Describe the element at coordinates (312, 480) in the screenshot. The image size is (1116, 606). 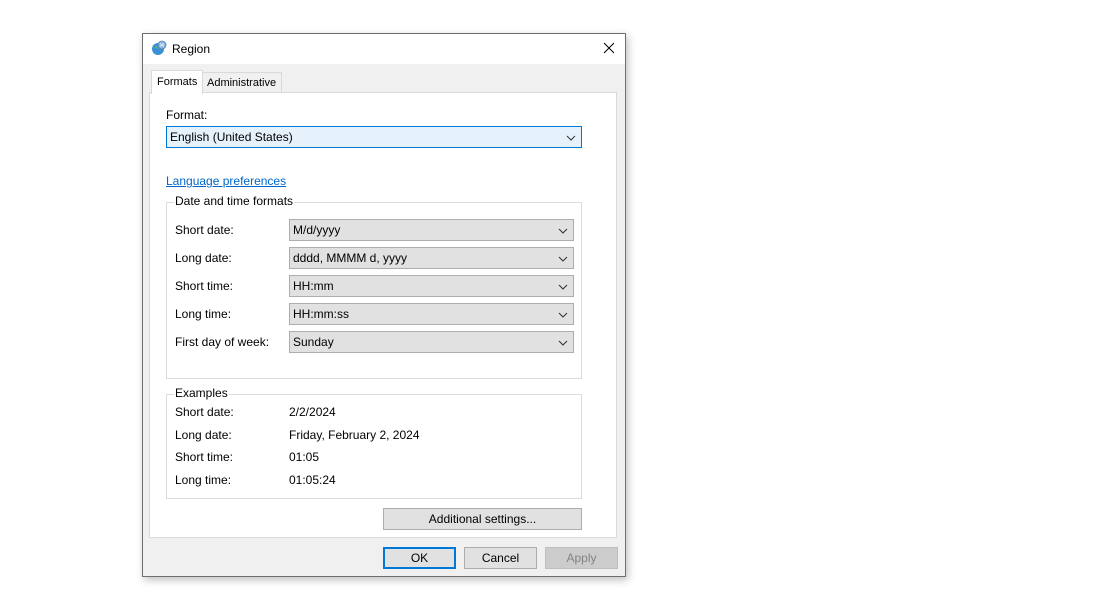
I see `example-long-time-value: 01:05:24` at that location.